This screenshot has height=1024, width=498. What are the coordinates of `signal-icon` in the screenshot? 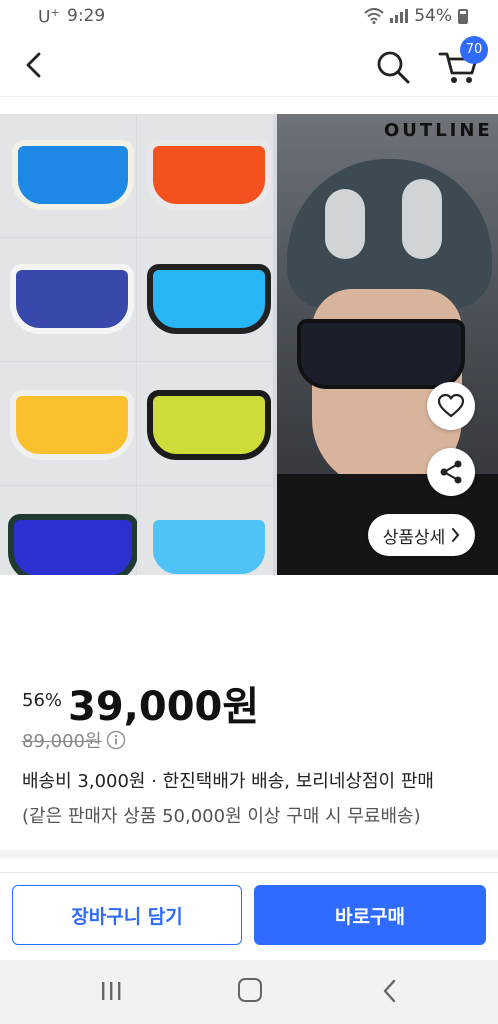 It's located at (399, 16).